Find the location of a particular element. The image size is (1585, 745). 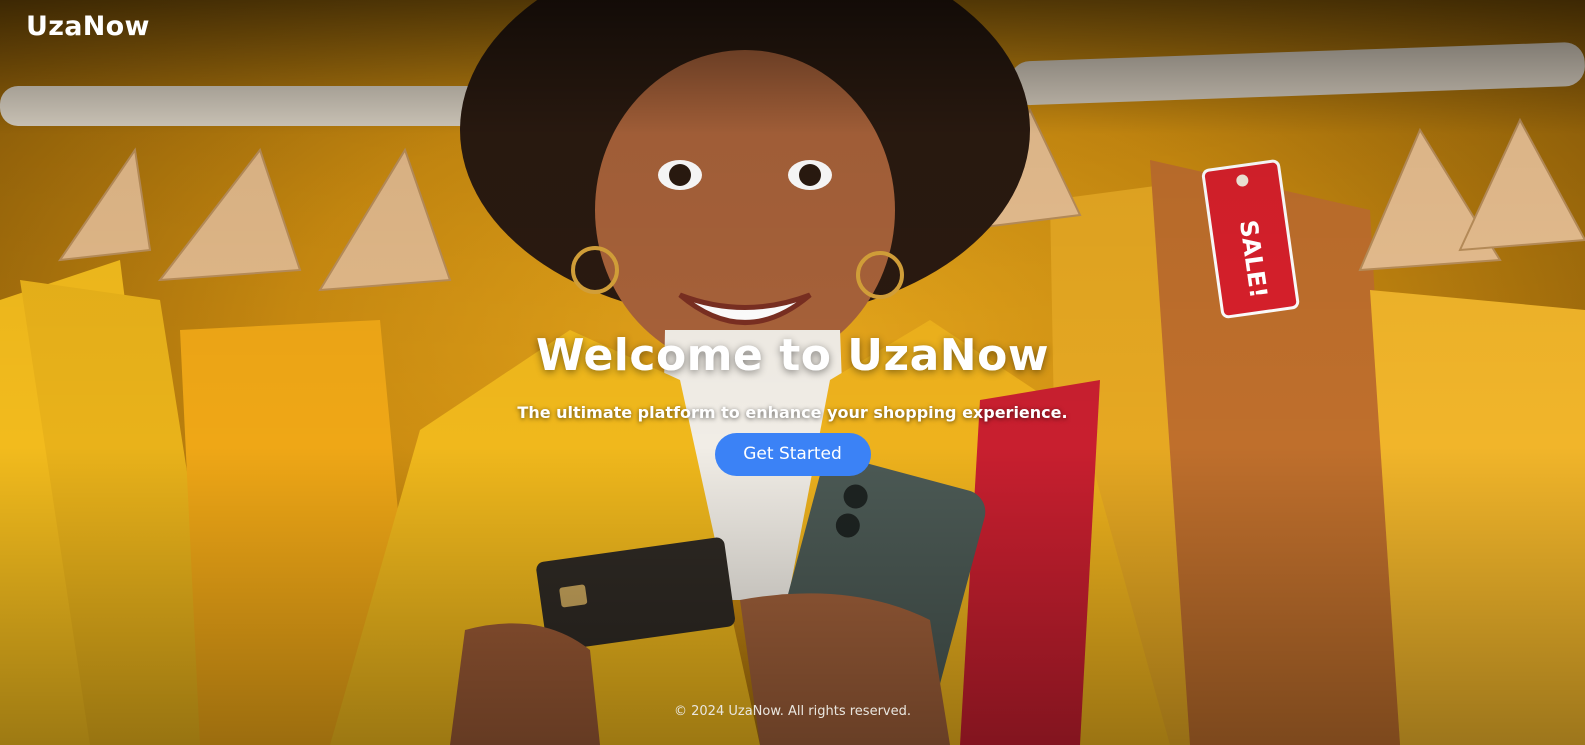

copyright-text: © 2024 UzaNow. All rights reserved. is located at coordinates (792, 711).